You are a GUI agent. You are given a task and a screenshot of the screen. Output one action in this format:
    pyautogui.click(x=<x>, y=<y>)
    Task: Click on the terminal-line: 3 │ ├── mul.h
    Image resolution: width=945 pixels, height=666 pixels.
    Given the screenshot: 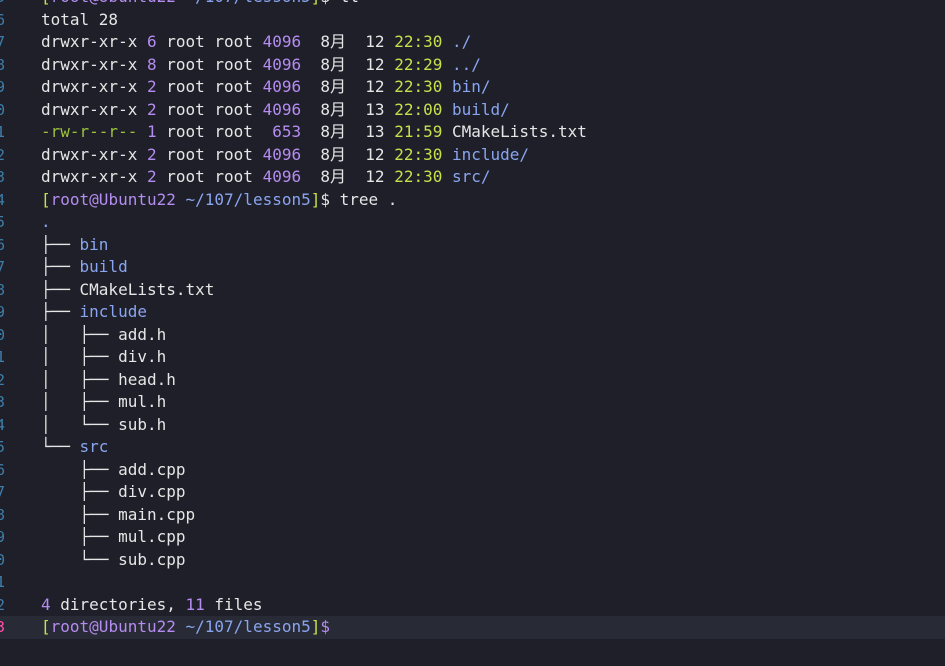 What is the action you would take?
    pyautogui.click(x=472, y=402)
    